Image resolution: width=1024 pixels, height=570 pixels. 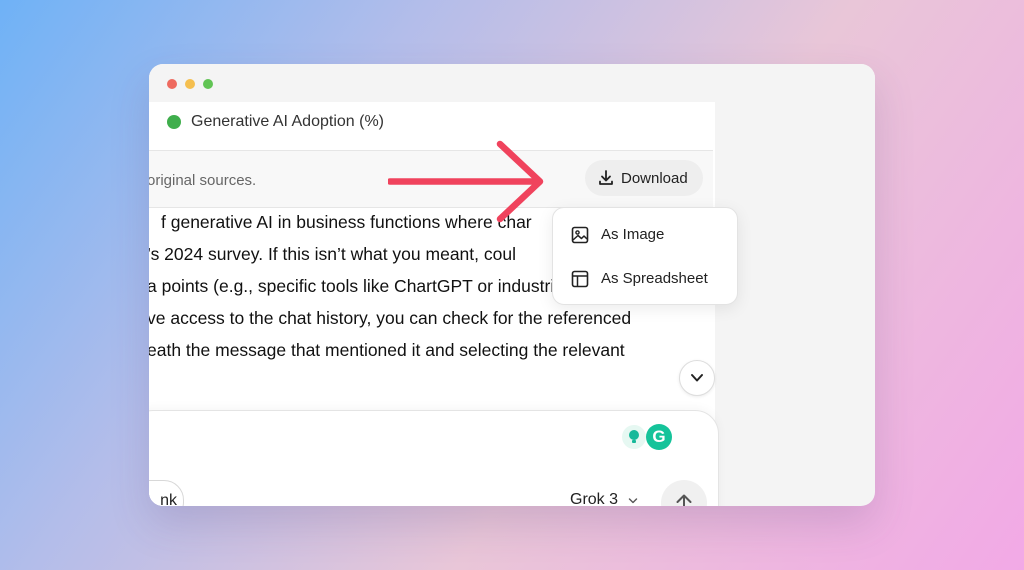 I want to click on model-selector: Grok 3, so click(x=607, y=498).